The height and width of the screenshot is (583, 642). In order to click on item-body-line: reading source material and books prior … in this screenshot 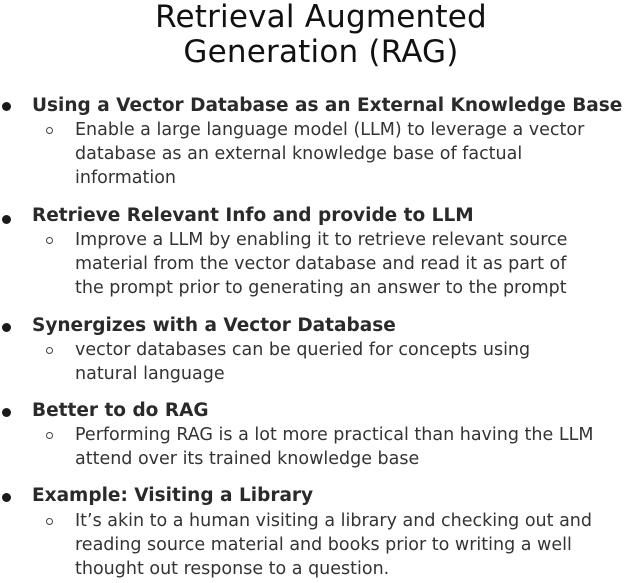, I will do `click(323, 545)`.